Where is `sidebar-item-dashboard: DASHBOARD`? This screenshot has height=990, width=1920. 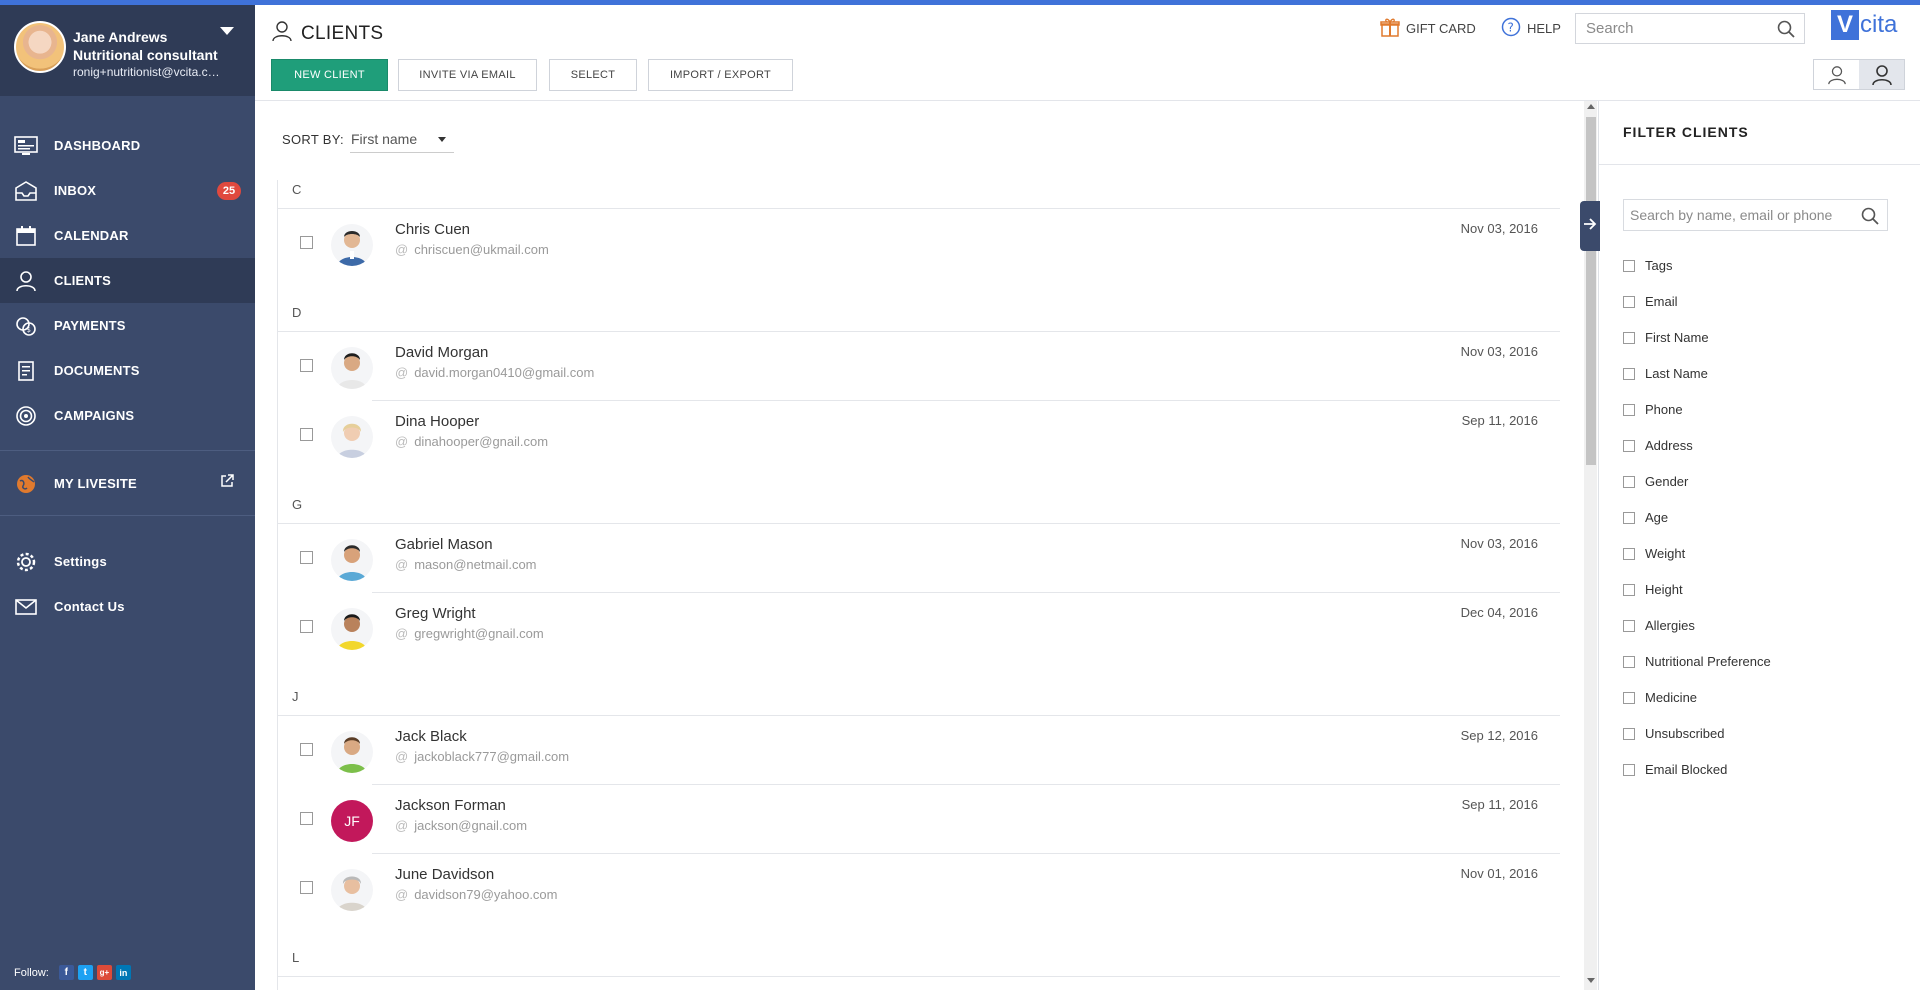
sidebar-item-dashboard: DASHBOARD is located at coordinates (127, 145).